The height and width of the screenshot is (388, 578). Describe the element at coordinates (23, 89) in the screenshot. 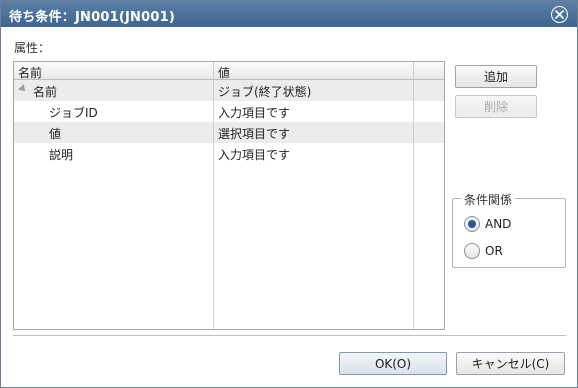

I see `collapse-triangle-icon` at that location.